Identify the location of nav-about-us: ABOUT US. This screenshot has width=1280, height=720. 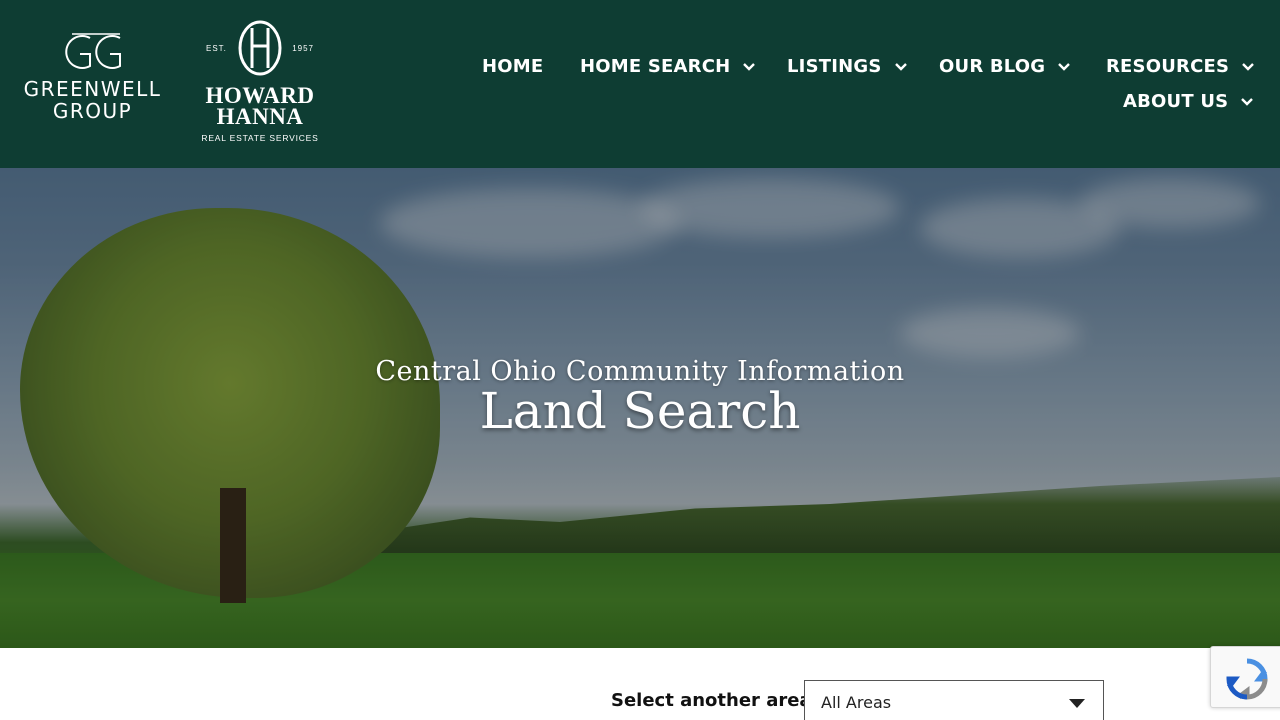
(1188, 101).